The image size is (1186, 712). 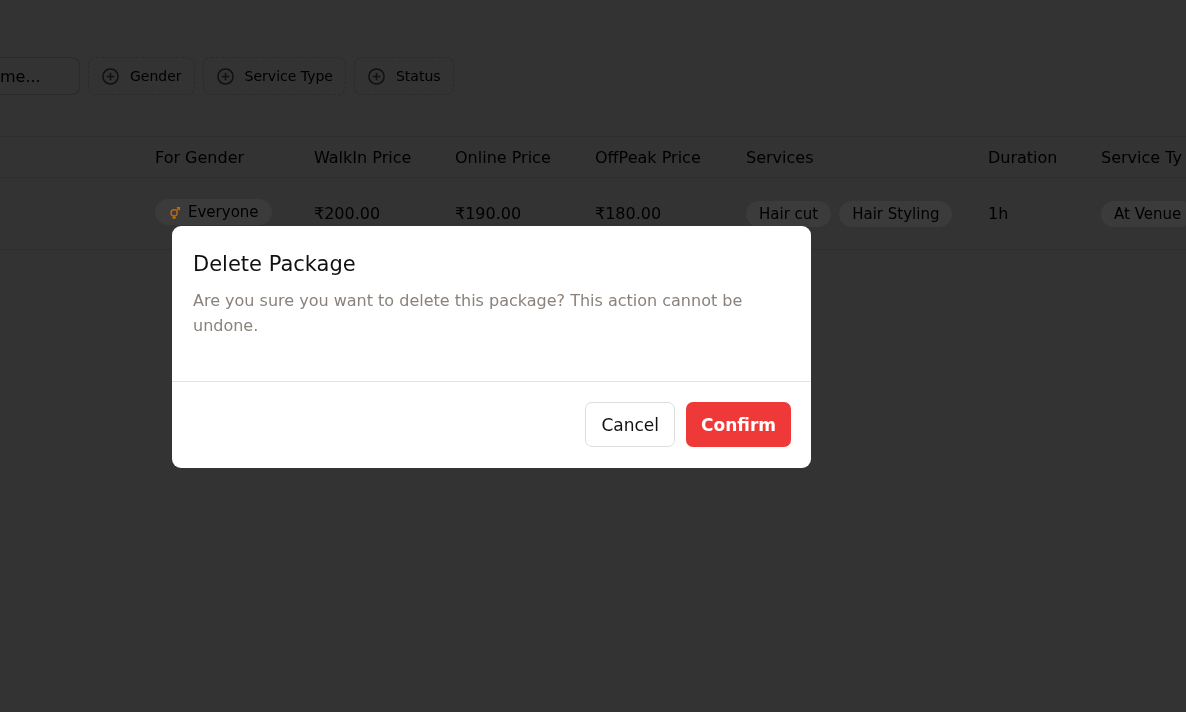 What do you see at coordinates (896, 213) in the screenshot?
I see `service-tag: Hair Styling` at bounding box center [896, 213].